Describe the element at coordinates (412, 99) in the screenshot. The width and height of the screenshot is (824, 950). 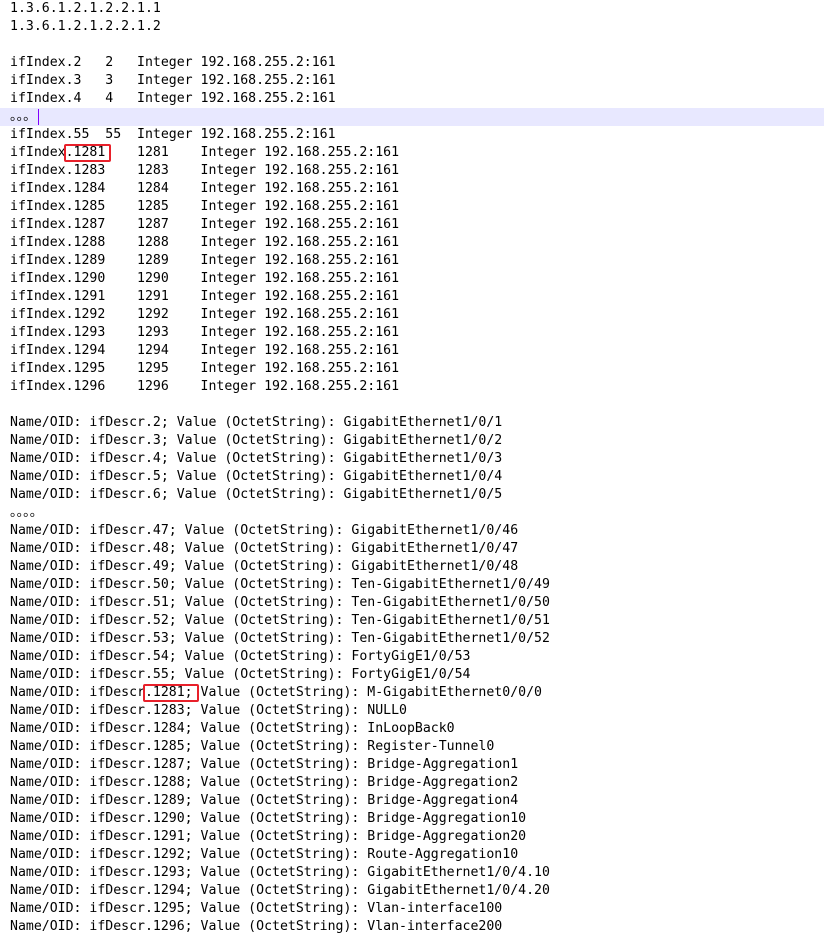
I see `text-line: ifIndex.4 4 Integer 192.168.255.2:161` at that location.